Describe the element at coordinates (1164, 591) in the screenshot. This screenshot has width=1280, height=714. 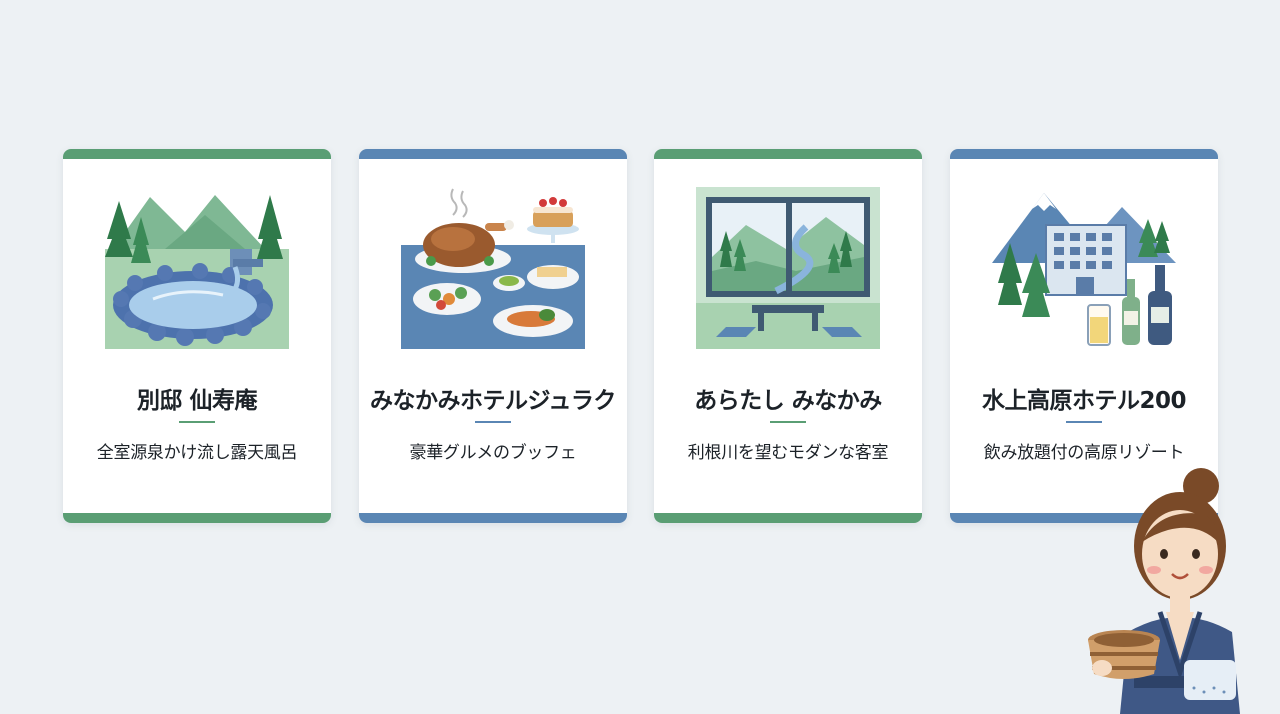
I see `yukata-woman-icon` at that location.